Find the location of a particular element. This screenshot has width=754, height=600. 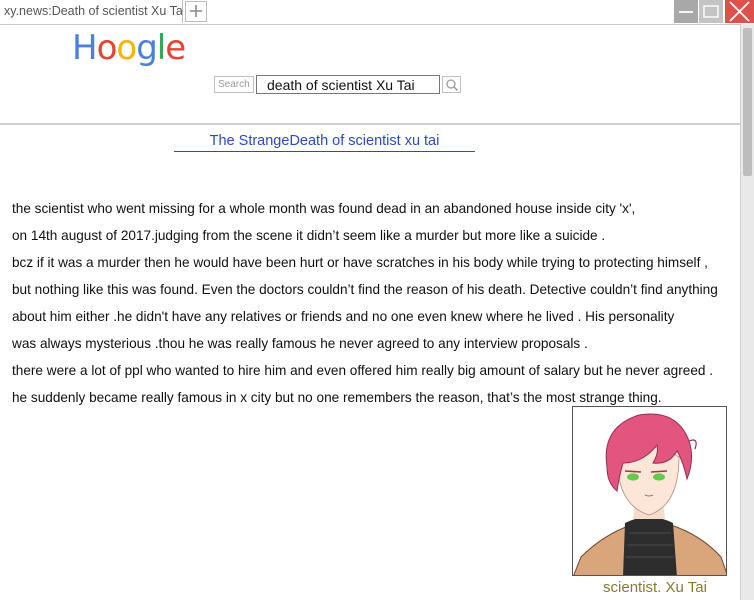

scrollbar-thumb is located at coordinates (747, 102).